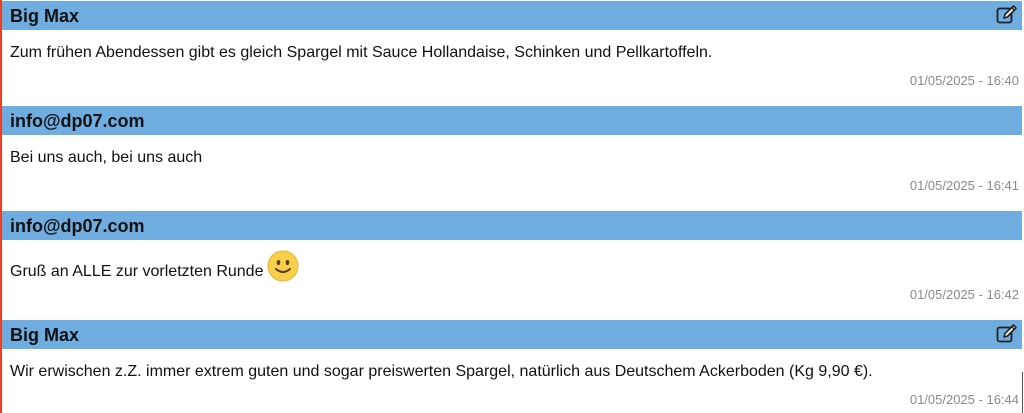 This screenshot has height=413, width=1024. I want to click on post-timestamp: 01/05/2025 - 16:41, so click(964, 185).